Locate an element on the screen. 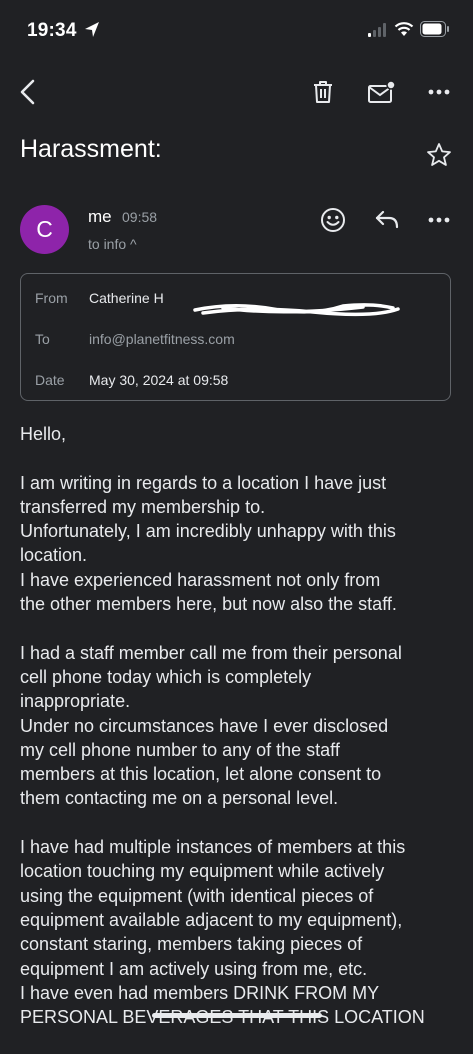  sent-time: 09:58 is located at coordinates (140, 217).